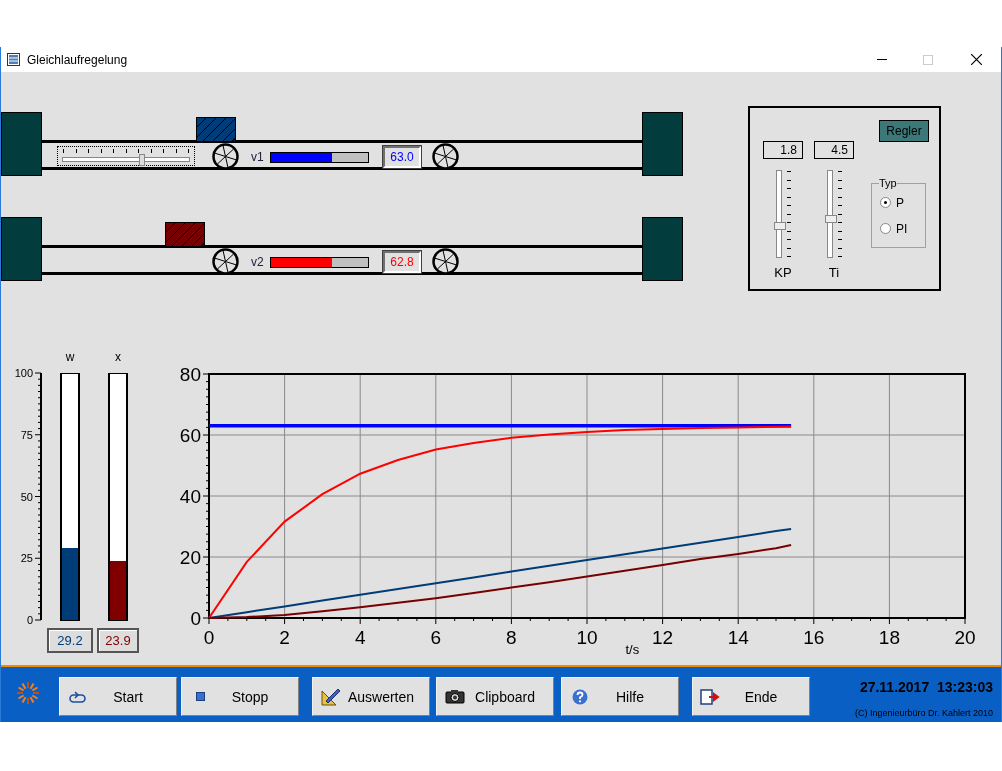  What do you see at coordinates (190, 374) in the screenshot?
I see `tick-label: 80` at bounding box center [190, 374].